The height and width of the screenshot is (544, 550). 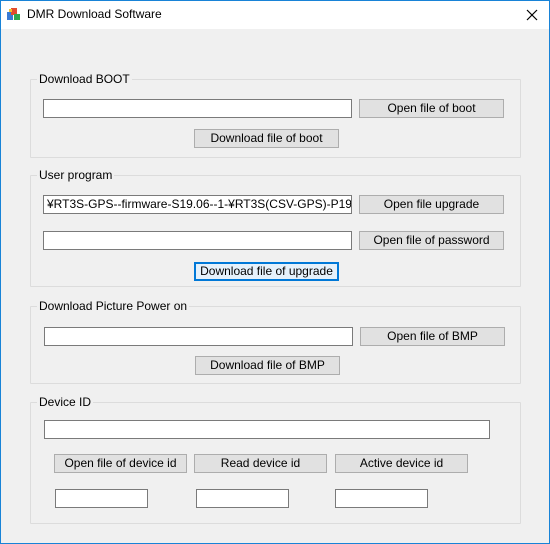 I want to click on password-file-path-input, so click(x=197, y=240).